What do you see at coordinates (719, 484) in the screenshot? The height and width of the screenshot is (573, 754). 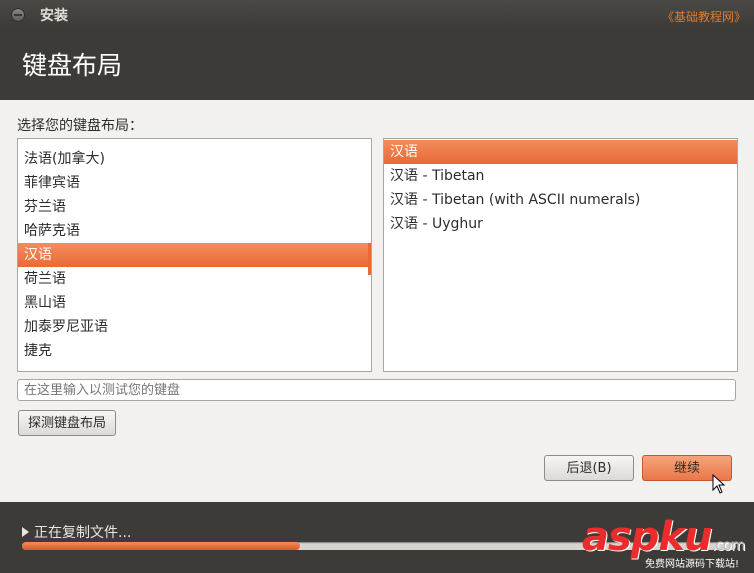 I see `mouse-cursor-icon` at bounding box center [719, 484].